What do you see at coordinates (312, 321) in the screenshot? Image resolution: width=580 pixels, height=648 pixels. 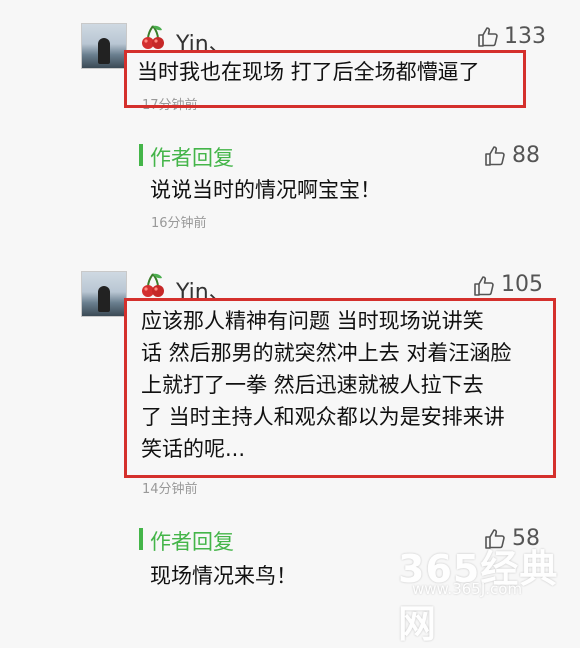 I see `comment-text-line: 应该那人精神有问题 当时现场说讲笑` at bounding box center [312, 321].